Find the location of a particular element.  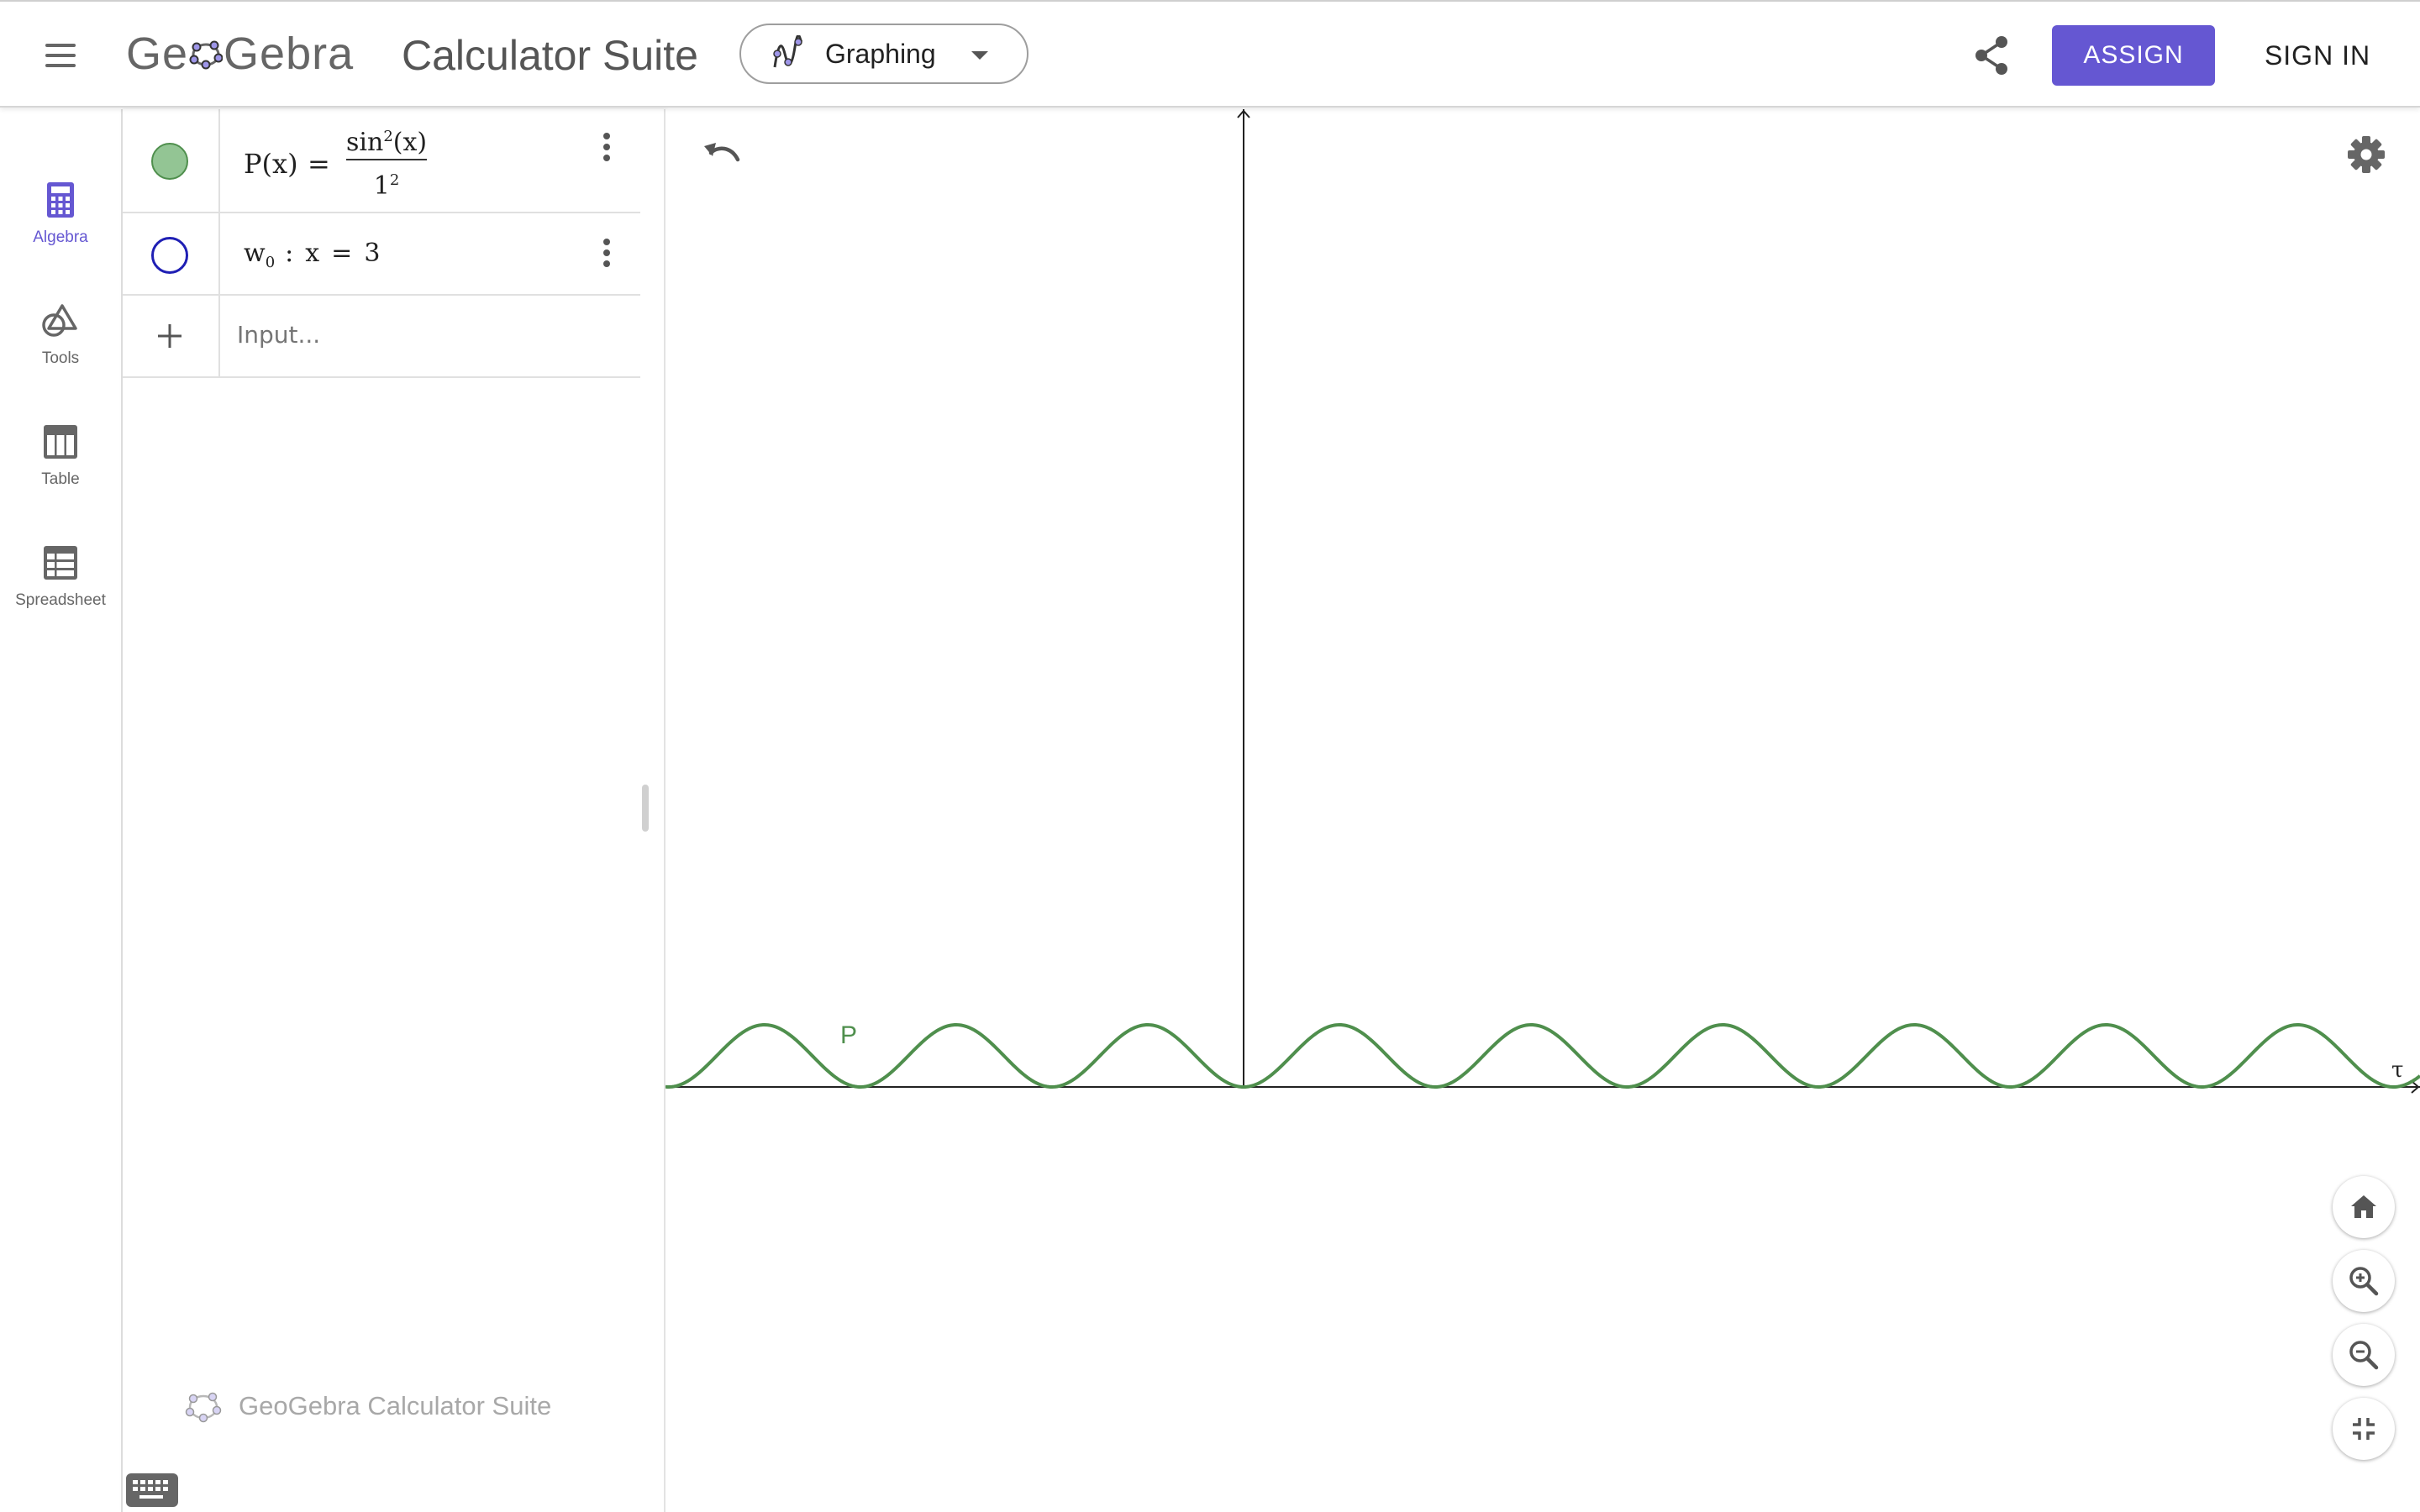

exit-fullscreen-icon is located at coordinates (2364, 1429).